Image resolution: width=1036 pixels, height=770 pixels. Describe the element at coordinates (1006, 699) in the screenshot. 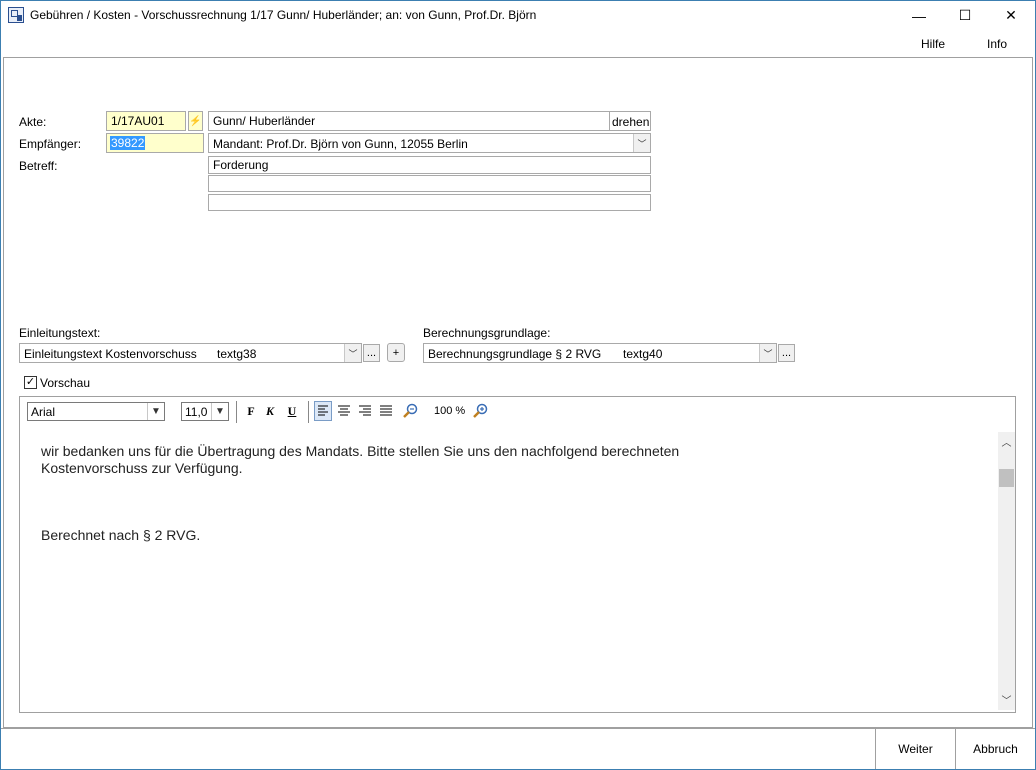

I see `scroll-down-icon: ﹀` at that location.